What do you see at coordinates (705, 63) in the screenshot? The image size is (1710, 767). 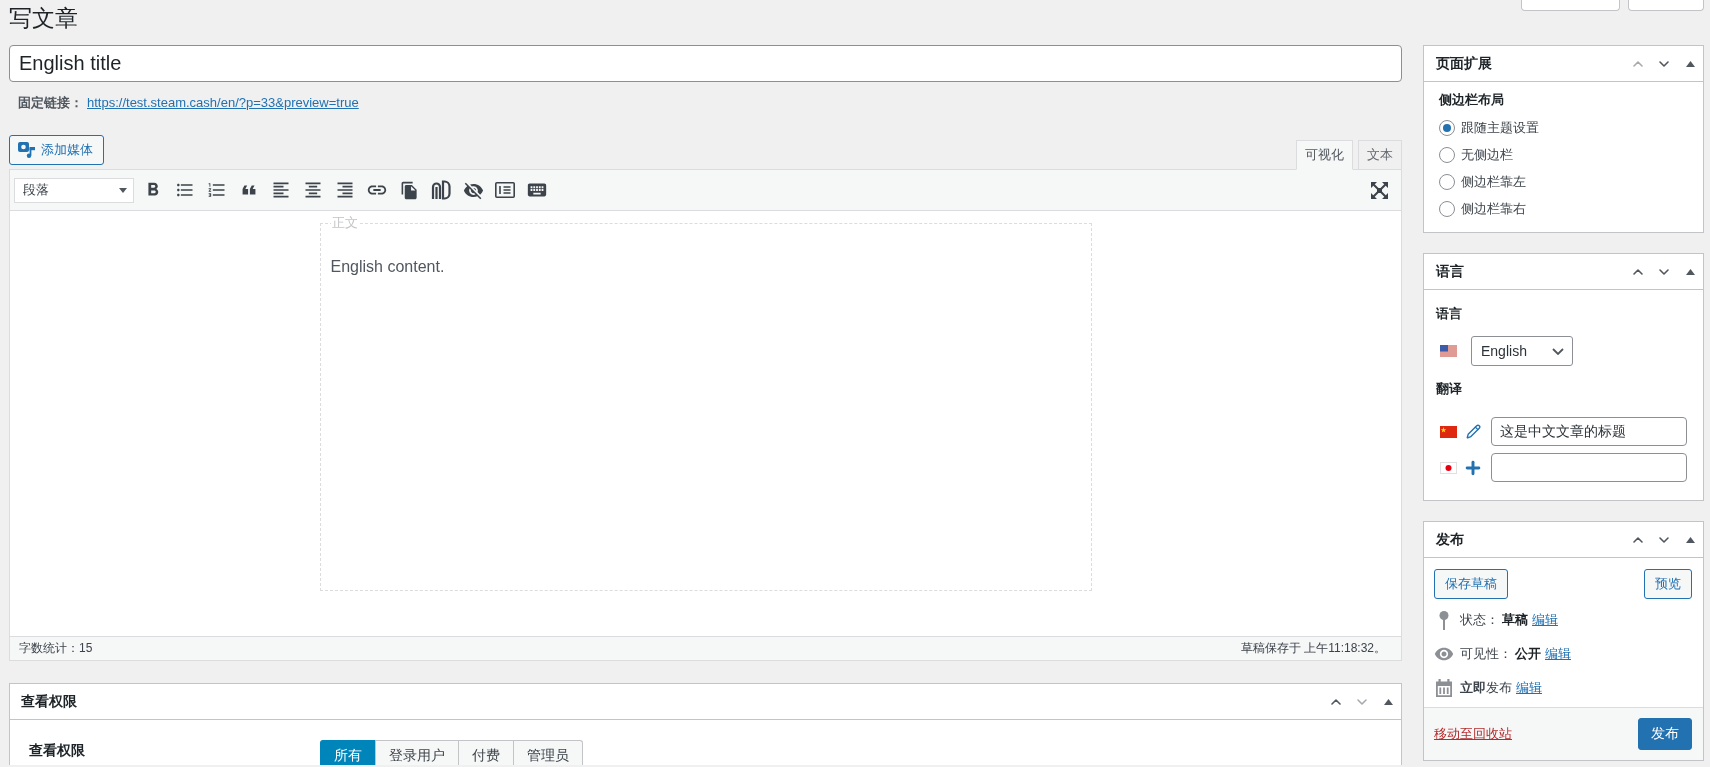 I see `title-input: English title` at bounding box center [705, 63].